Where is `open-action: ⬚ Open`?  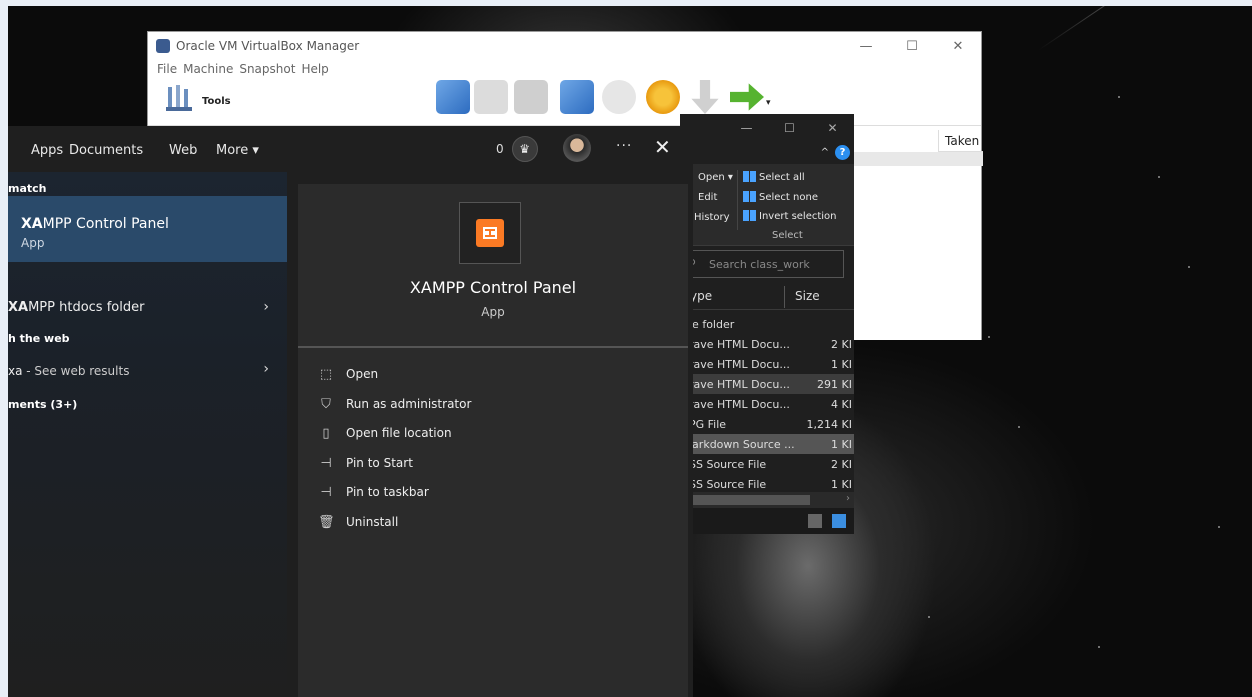
open-action: ⬚ Open is located at coordinates (348, 374).